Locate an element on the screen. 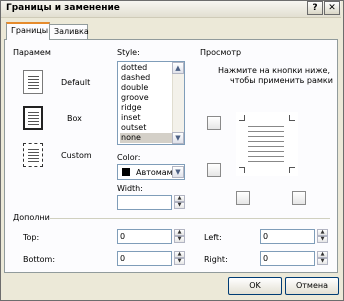  cancel-button: Отмена is located at coordinates (312, 286).